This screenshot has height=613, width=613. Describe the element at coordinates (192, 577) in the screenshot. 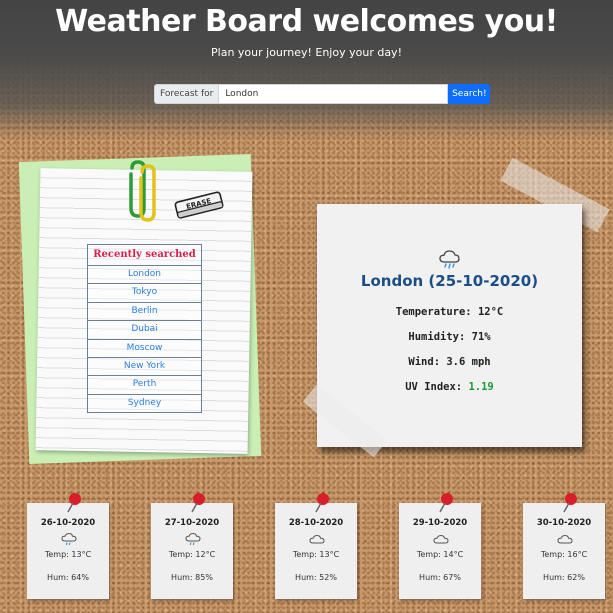

I see `forecast-humidity: Hum: 85%` at that location.